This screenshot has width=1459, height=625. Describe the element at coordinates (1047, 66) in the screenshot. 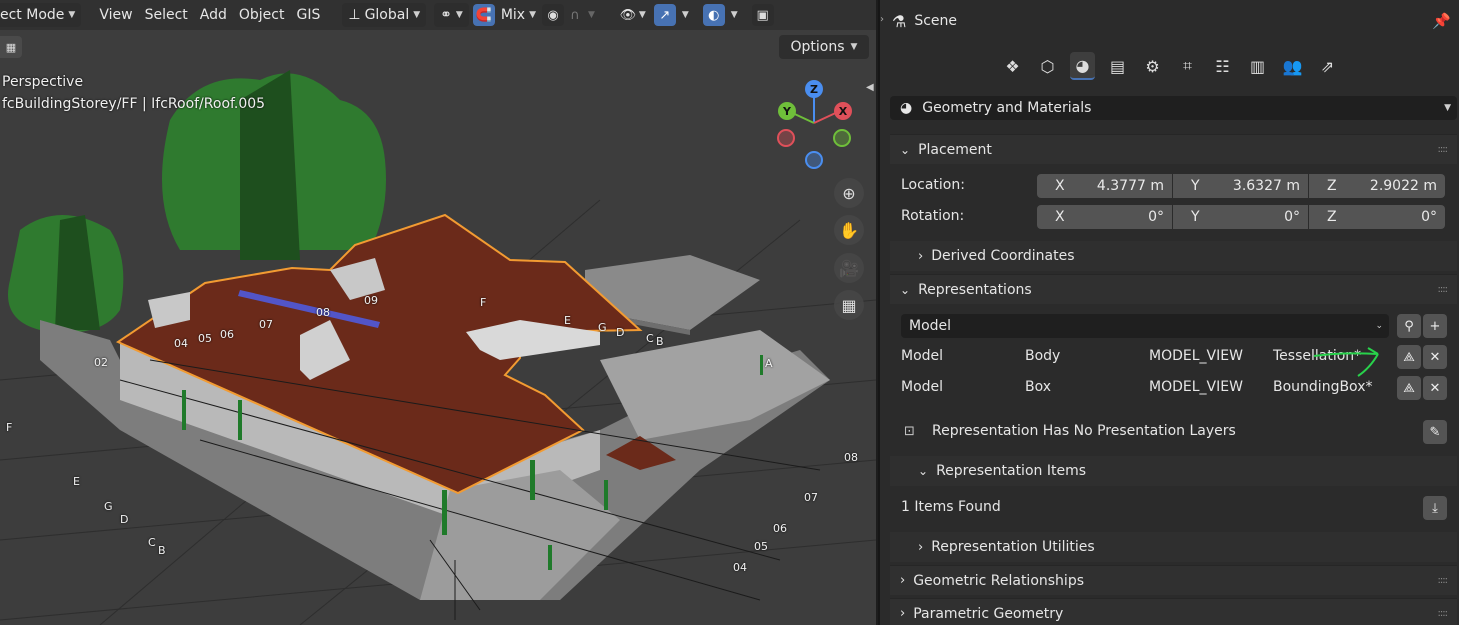

I see `tab-object-icon: ⬡` at that location.